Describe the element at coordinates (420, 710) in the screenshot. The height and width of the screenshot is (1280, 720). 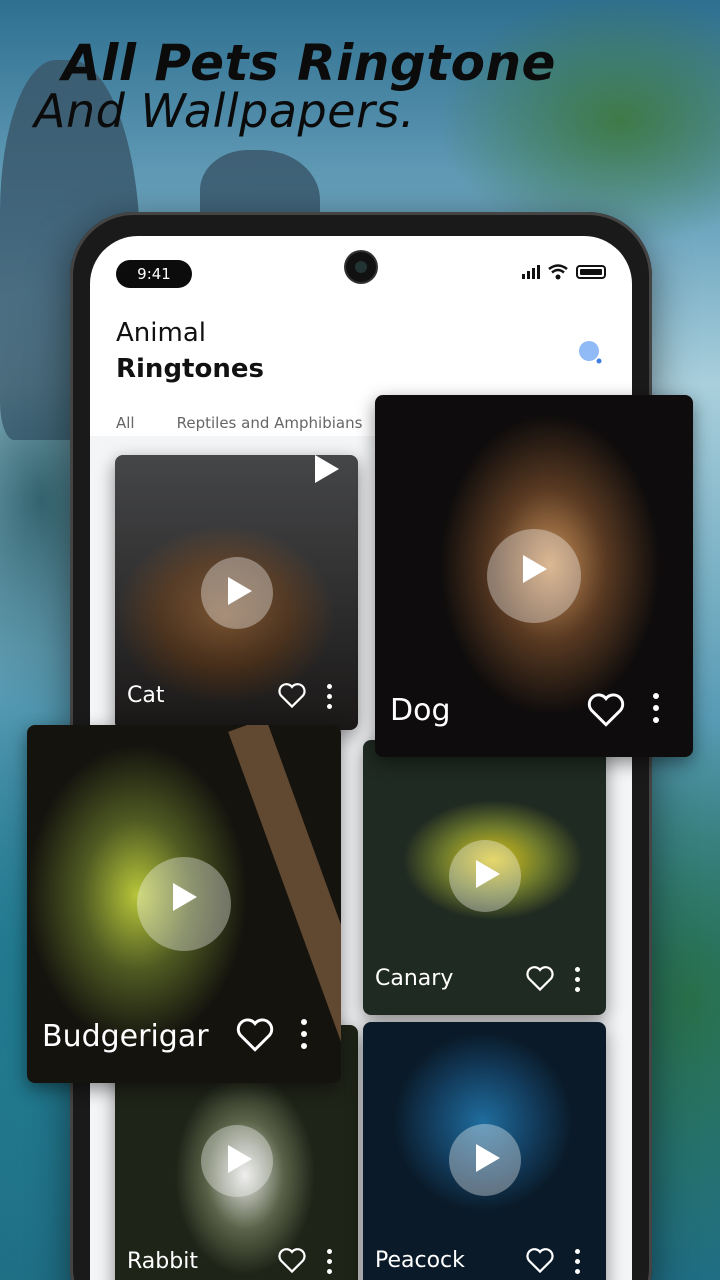
I see `card-title: Dog` at that location.